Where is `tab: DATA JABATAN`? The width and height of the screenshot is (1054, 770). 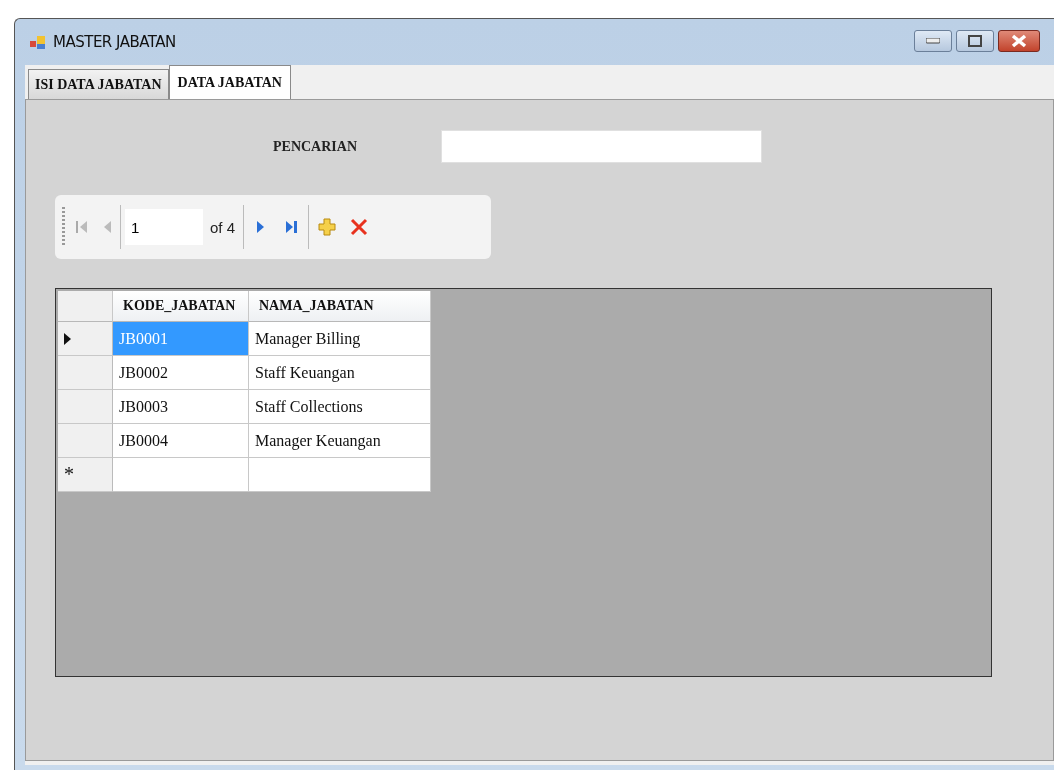 tab: DATA JABATAN is located at coordinates (229, 82).